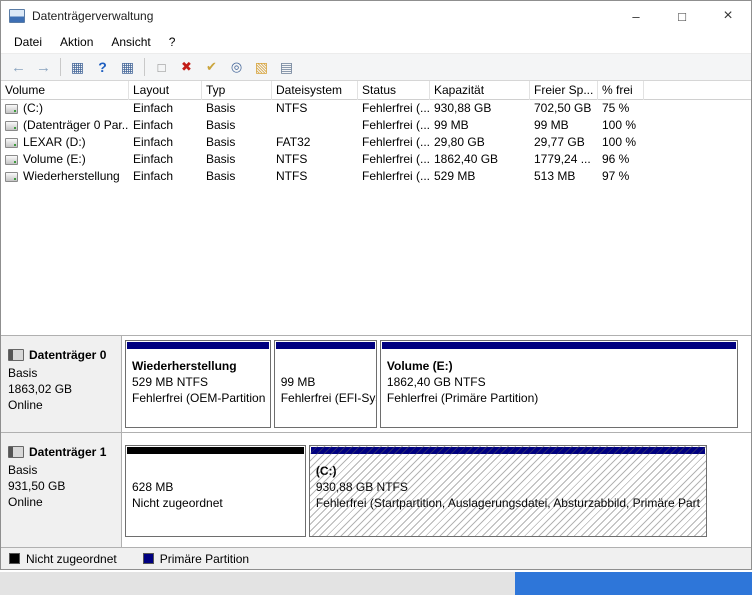 The width and height of the screenshot is (752, 595). What do you see at coordinates (325, 384) in the screenshot?
I see `partition-efi-system: 99 MB Fehlerfrei (EFI-Sys` at bounding box center [325, 384].